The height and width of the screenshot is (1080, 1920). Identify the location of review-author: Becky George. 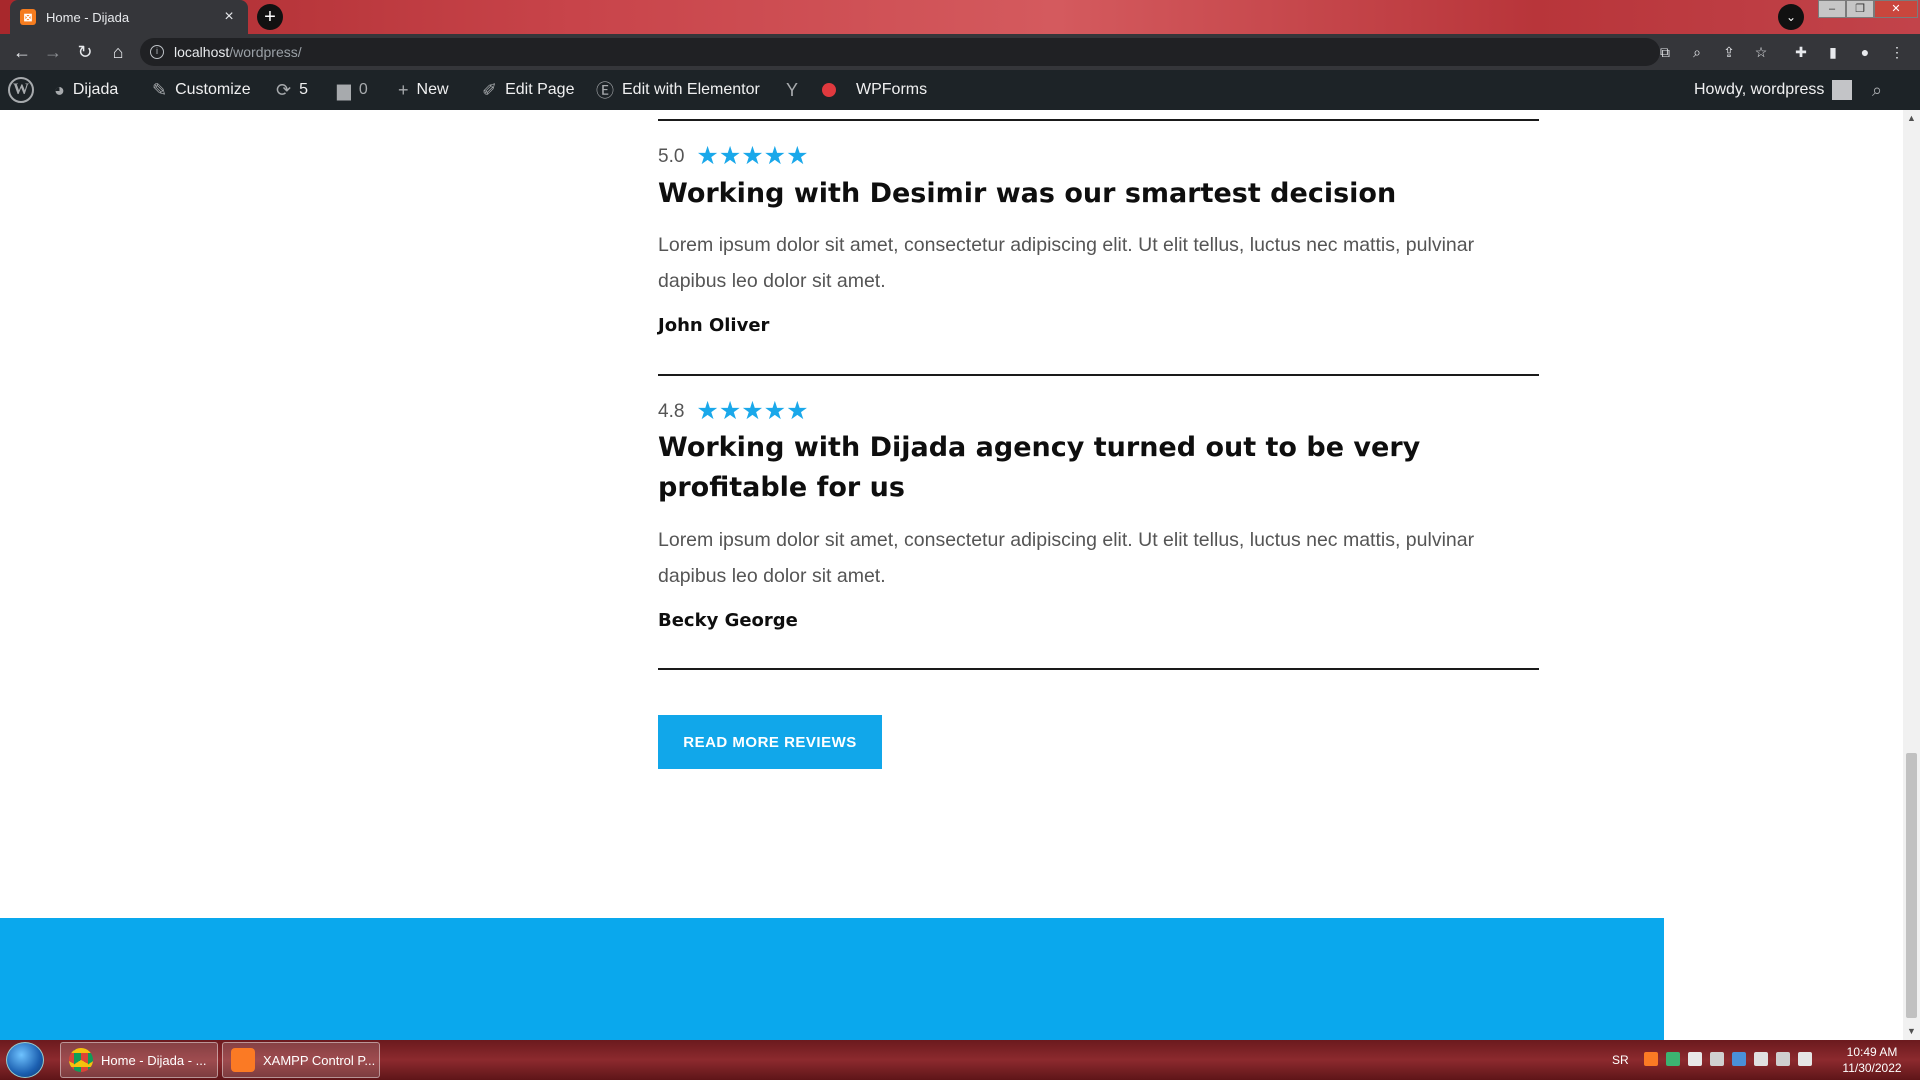
(728, 620).